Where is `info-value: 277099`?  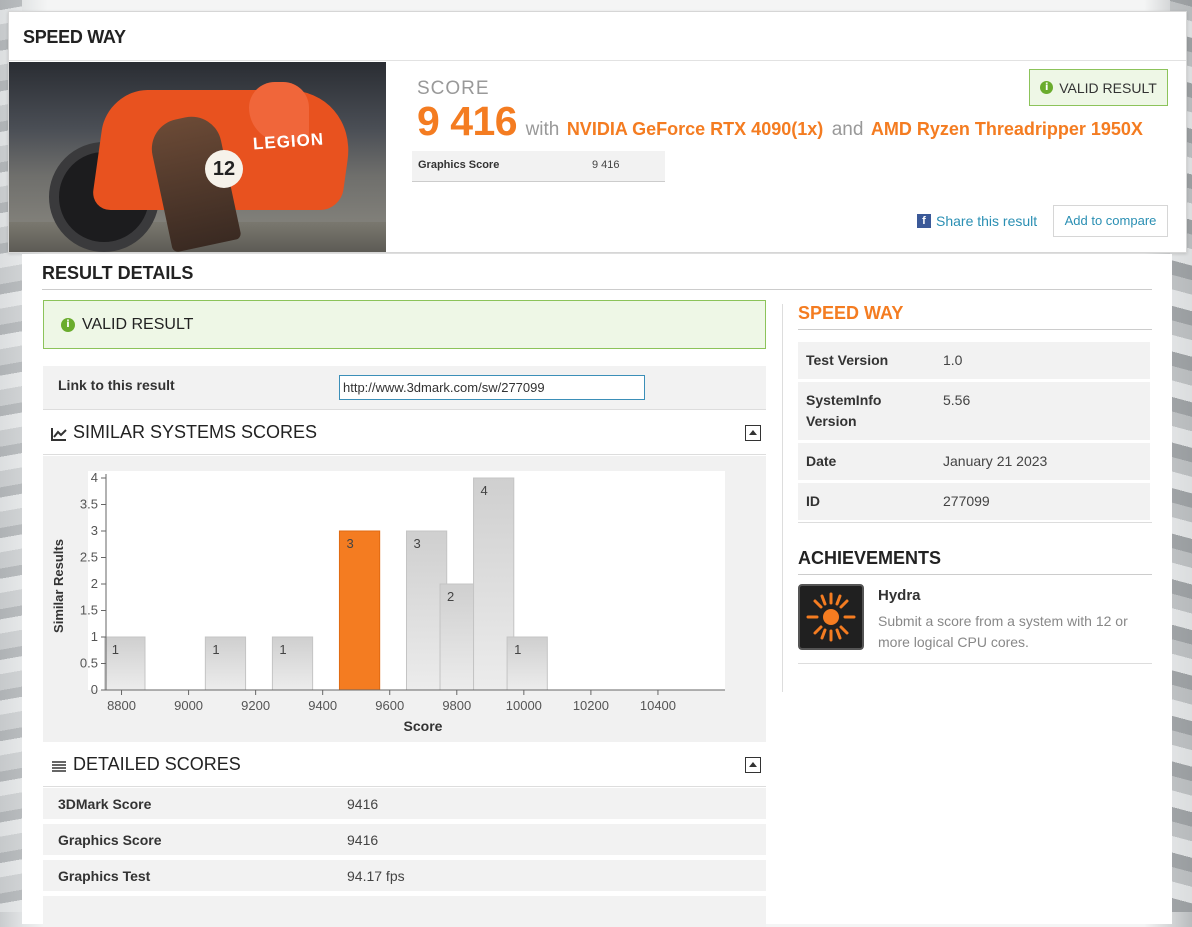 info-value: 277099 is located at coordinates (966, 501).